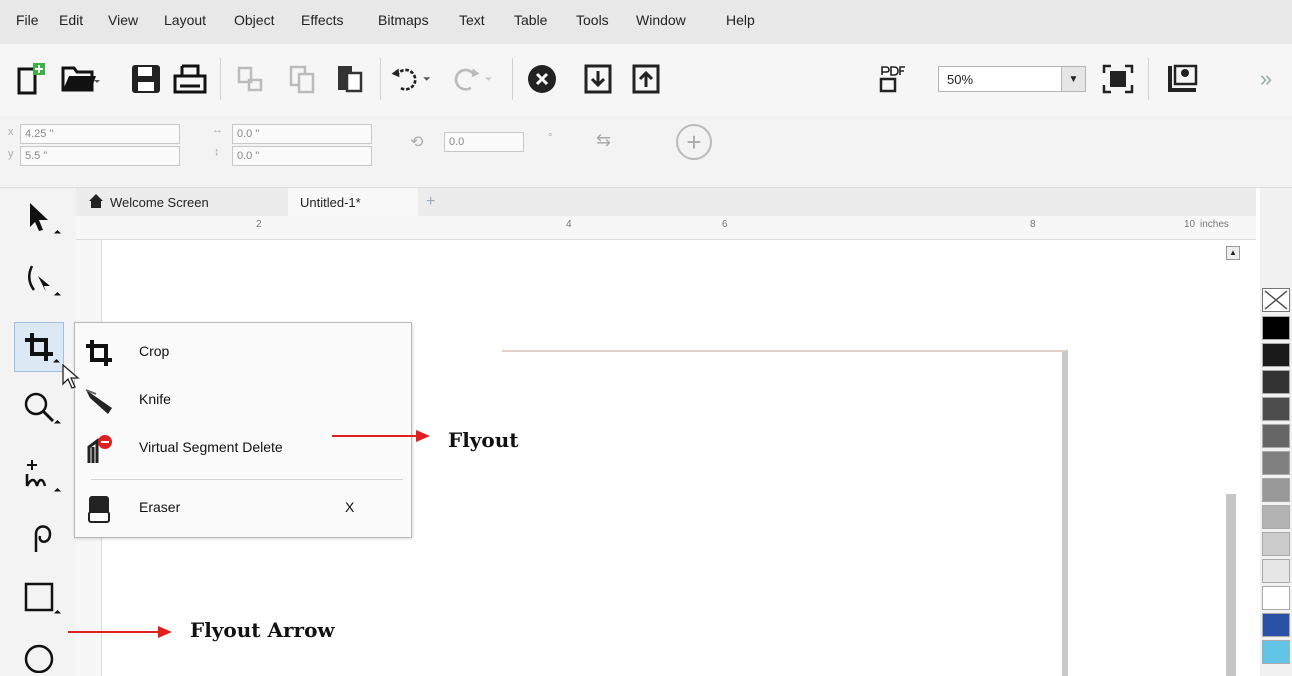 This screenshot has width=1292, height=676. Describe the element at coordinates (694, 142) in the screenshot. I see `add-icon: +` at that location.